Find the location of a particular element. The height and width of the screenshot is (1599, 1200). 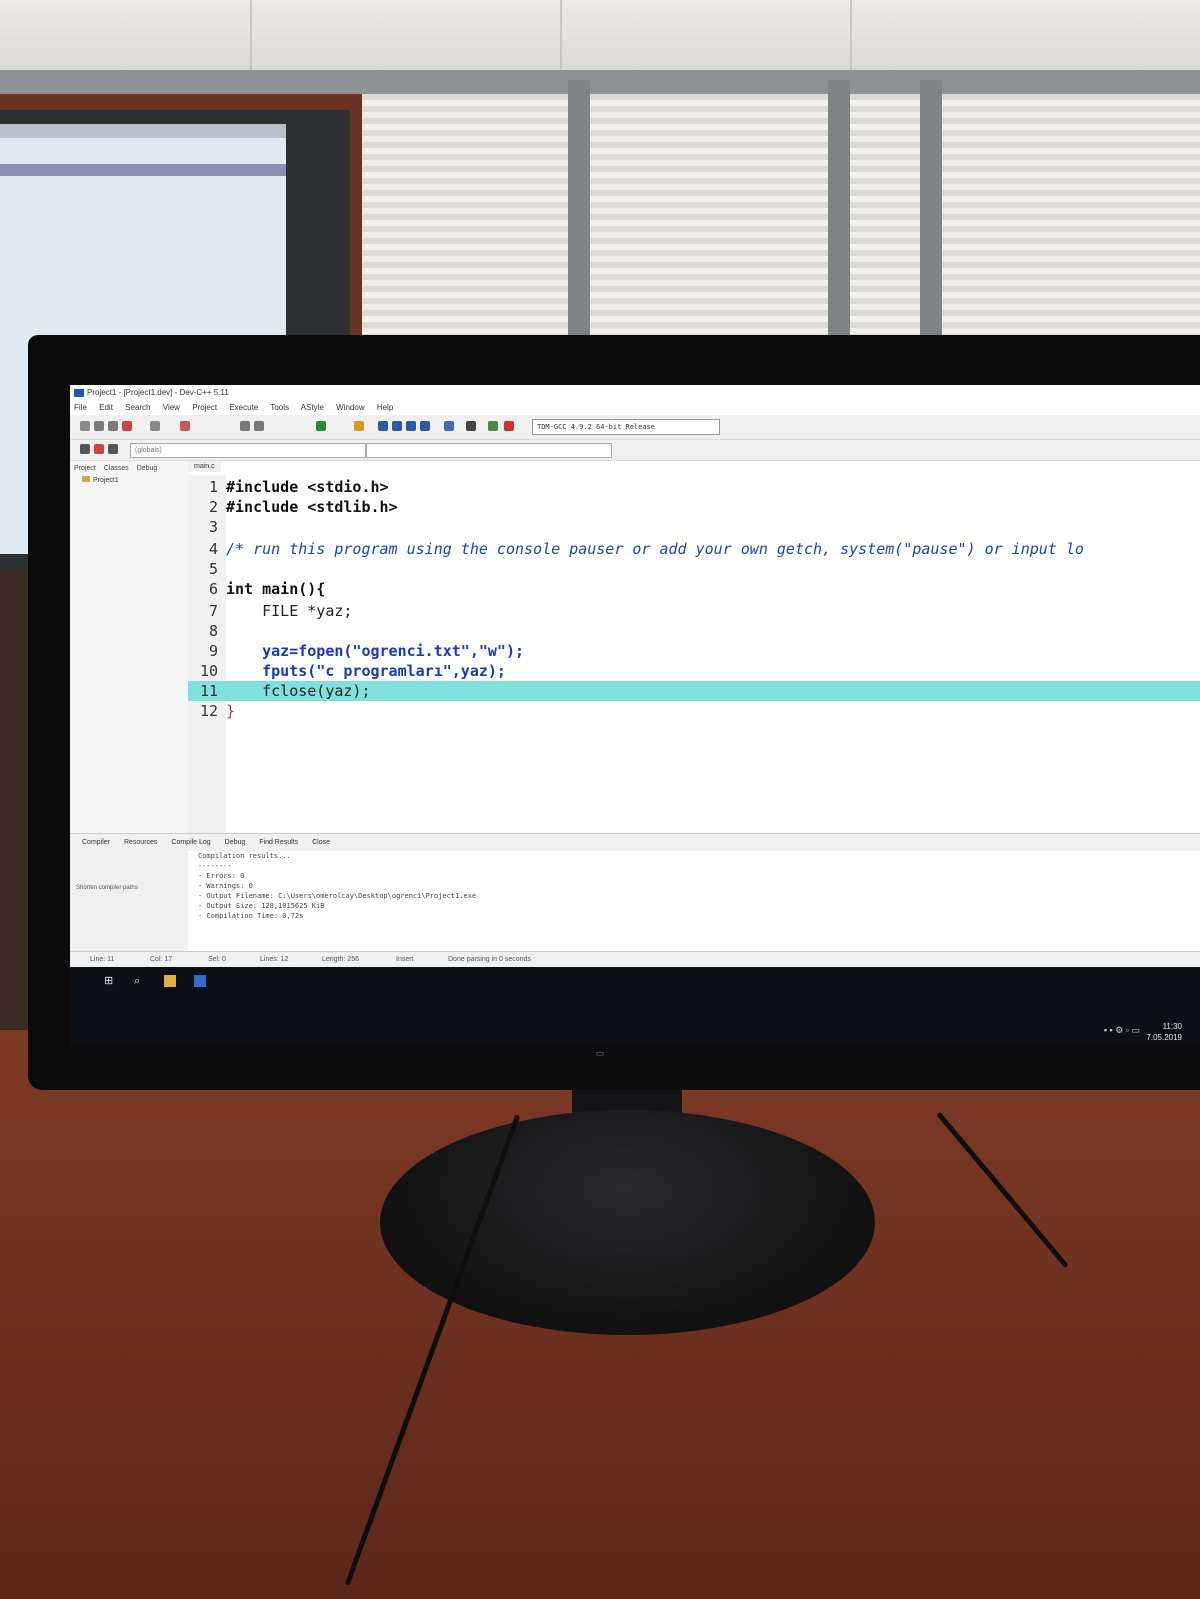

code-line: 1 #include <stdio.h> is located at coordinates (694, 487).